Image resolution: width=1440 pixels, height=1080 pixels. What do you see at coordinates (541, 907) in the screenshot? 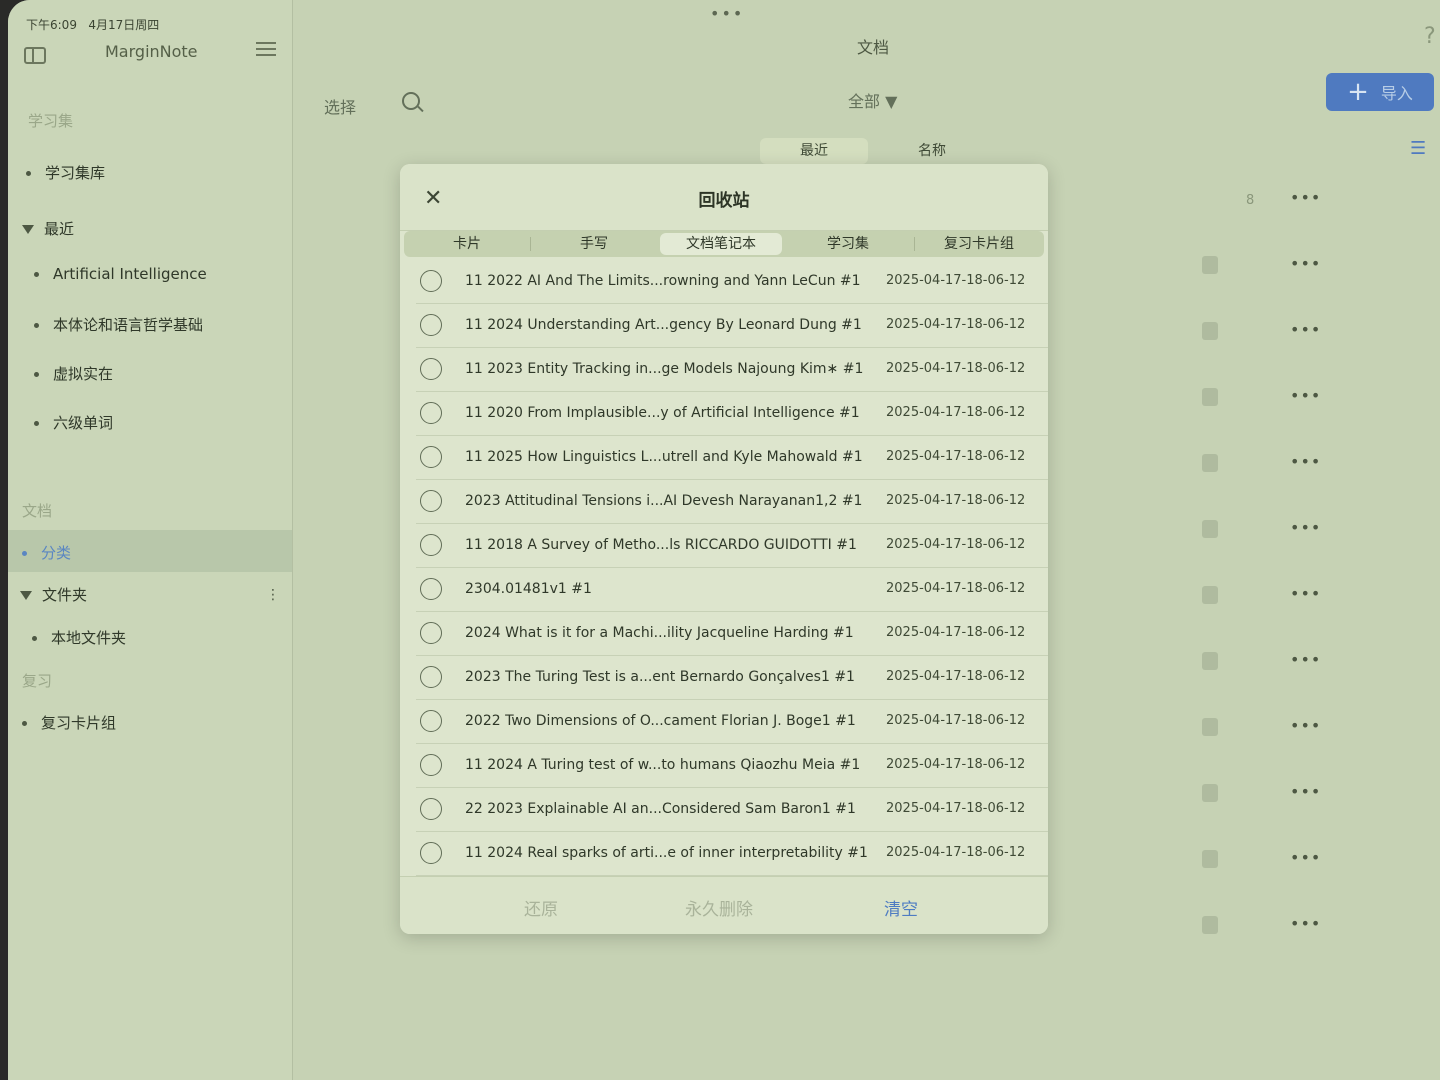
I see `restore-button: 还原` at bounding box center [541, 907].